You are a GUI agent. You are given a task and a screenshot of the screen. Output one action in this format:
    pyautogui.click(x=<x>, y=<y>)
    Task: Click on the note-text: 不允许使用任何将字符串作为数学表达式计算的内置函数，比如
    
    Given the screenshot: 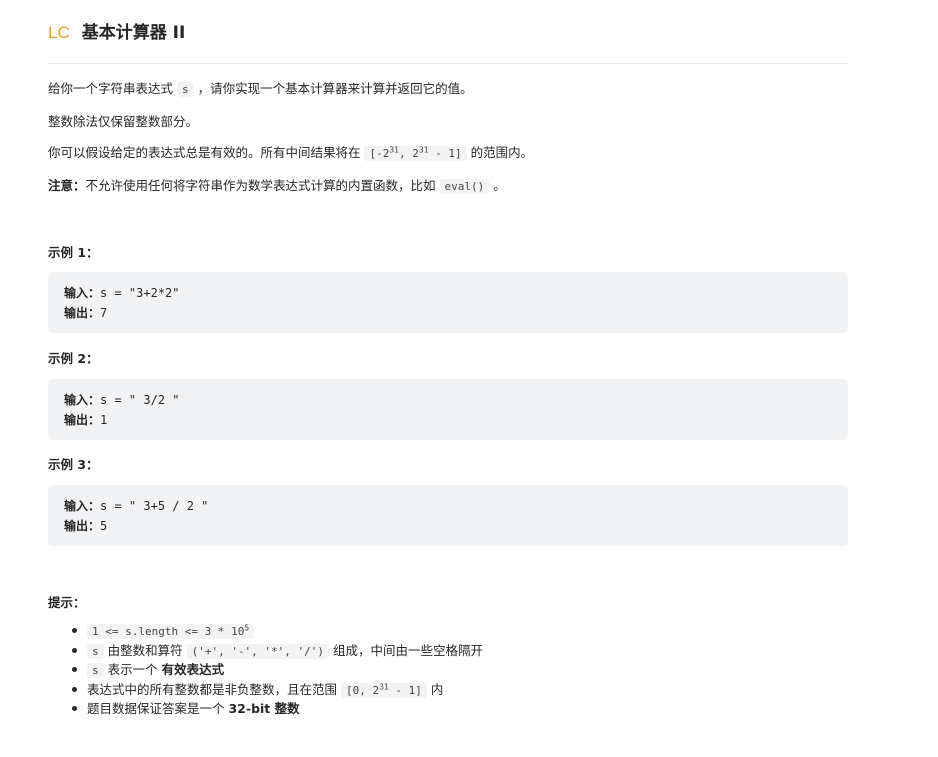 What is the action you would take?
    pyautogui.click(x=262, y=185)
    